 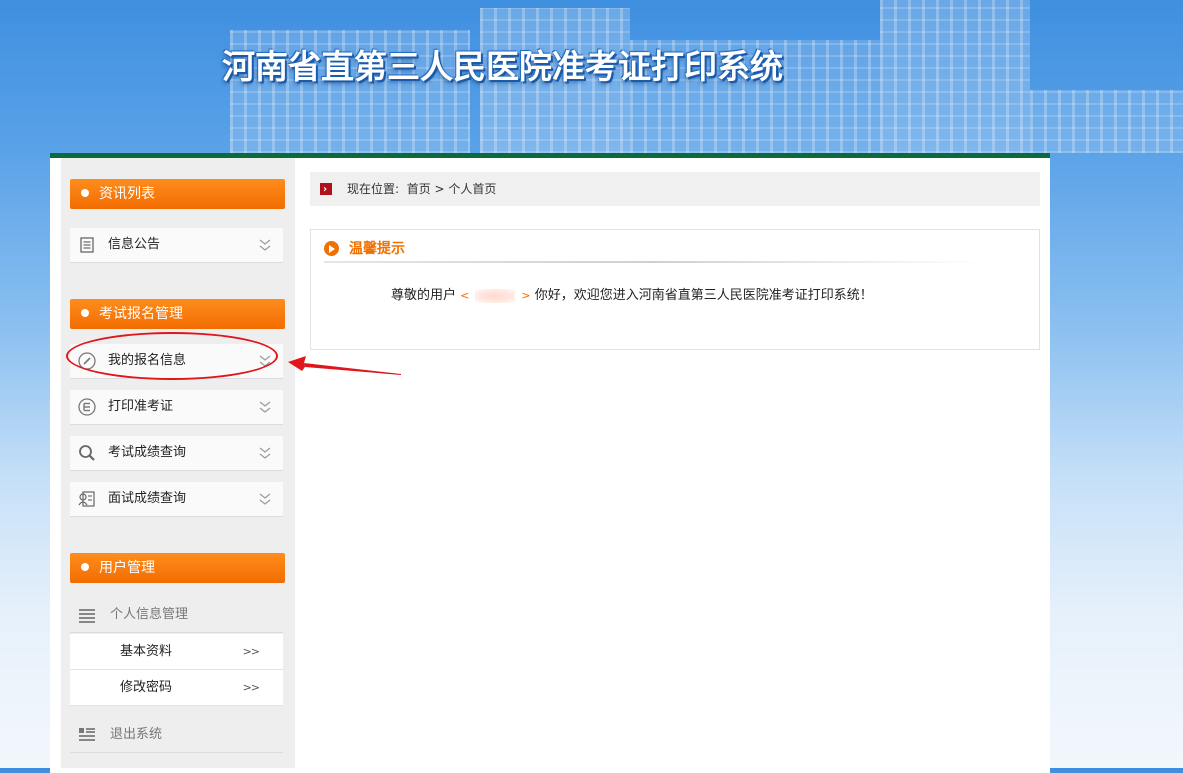 I want to click on person-document-icon, so click(x=86, y=499).